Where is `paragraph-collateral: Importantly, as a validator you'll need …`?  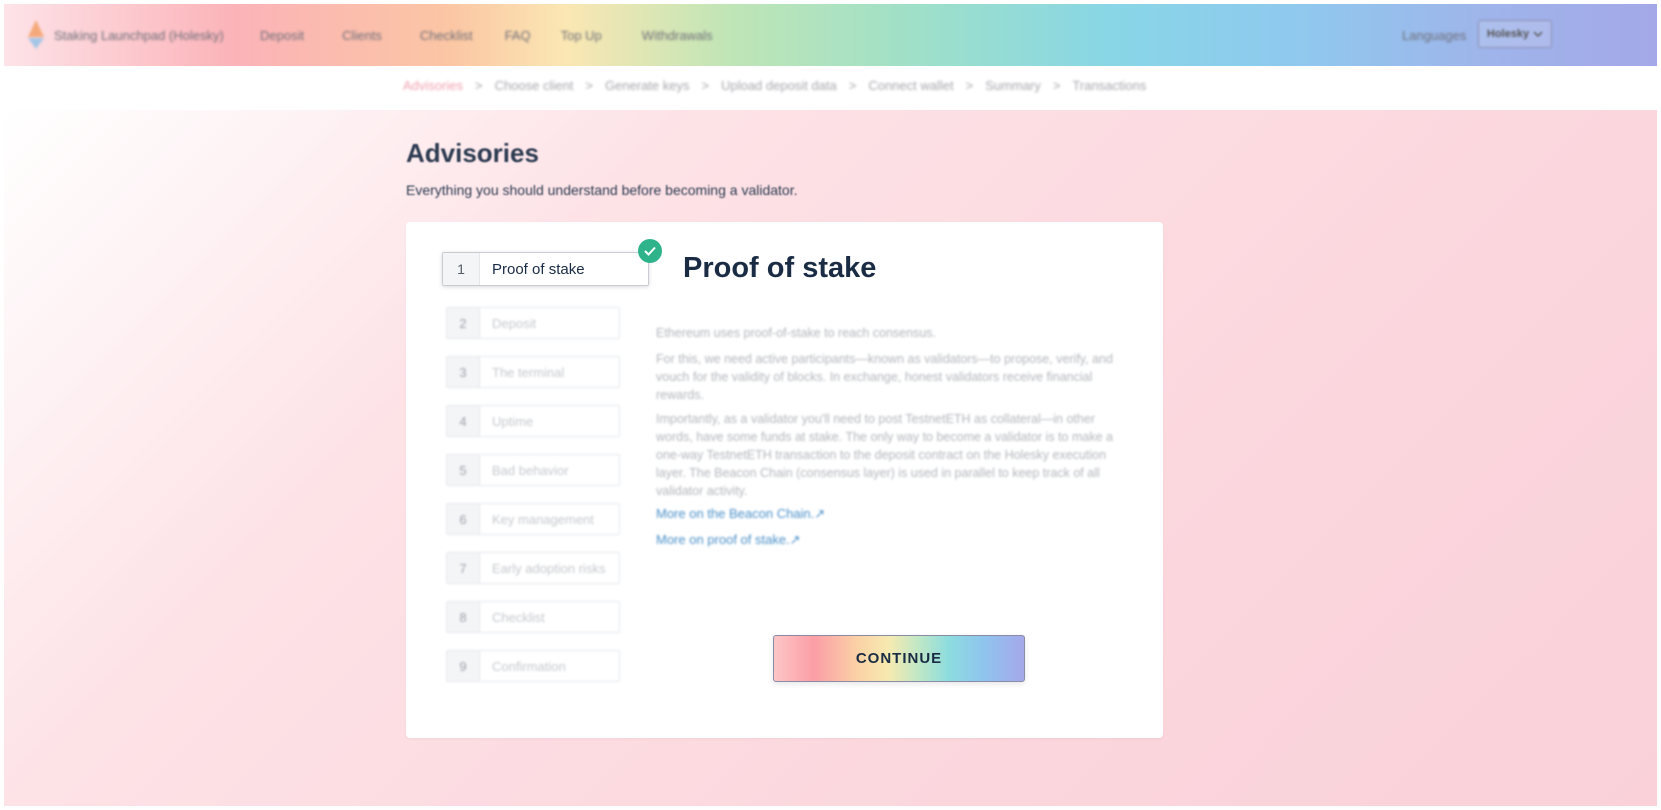 paragraph-collateral: Importantly, as a validator you'll need … is located at coordinates (884, 455).